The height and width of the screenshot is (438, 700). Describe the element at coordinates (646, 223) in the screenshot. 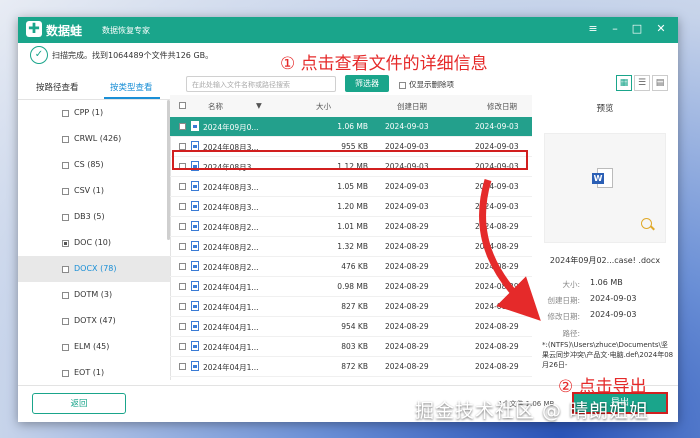

I see `zoom-icon` at that location.